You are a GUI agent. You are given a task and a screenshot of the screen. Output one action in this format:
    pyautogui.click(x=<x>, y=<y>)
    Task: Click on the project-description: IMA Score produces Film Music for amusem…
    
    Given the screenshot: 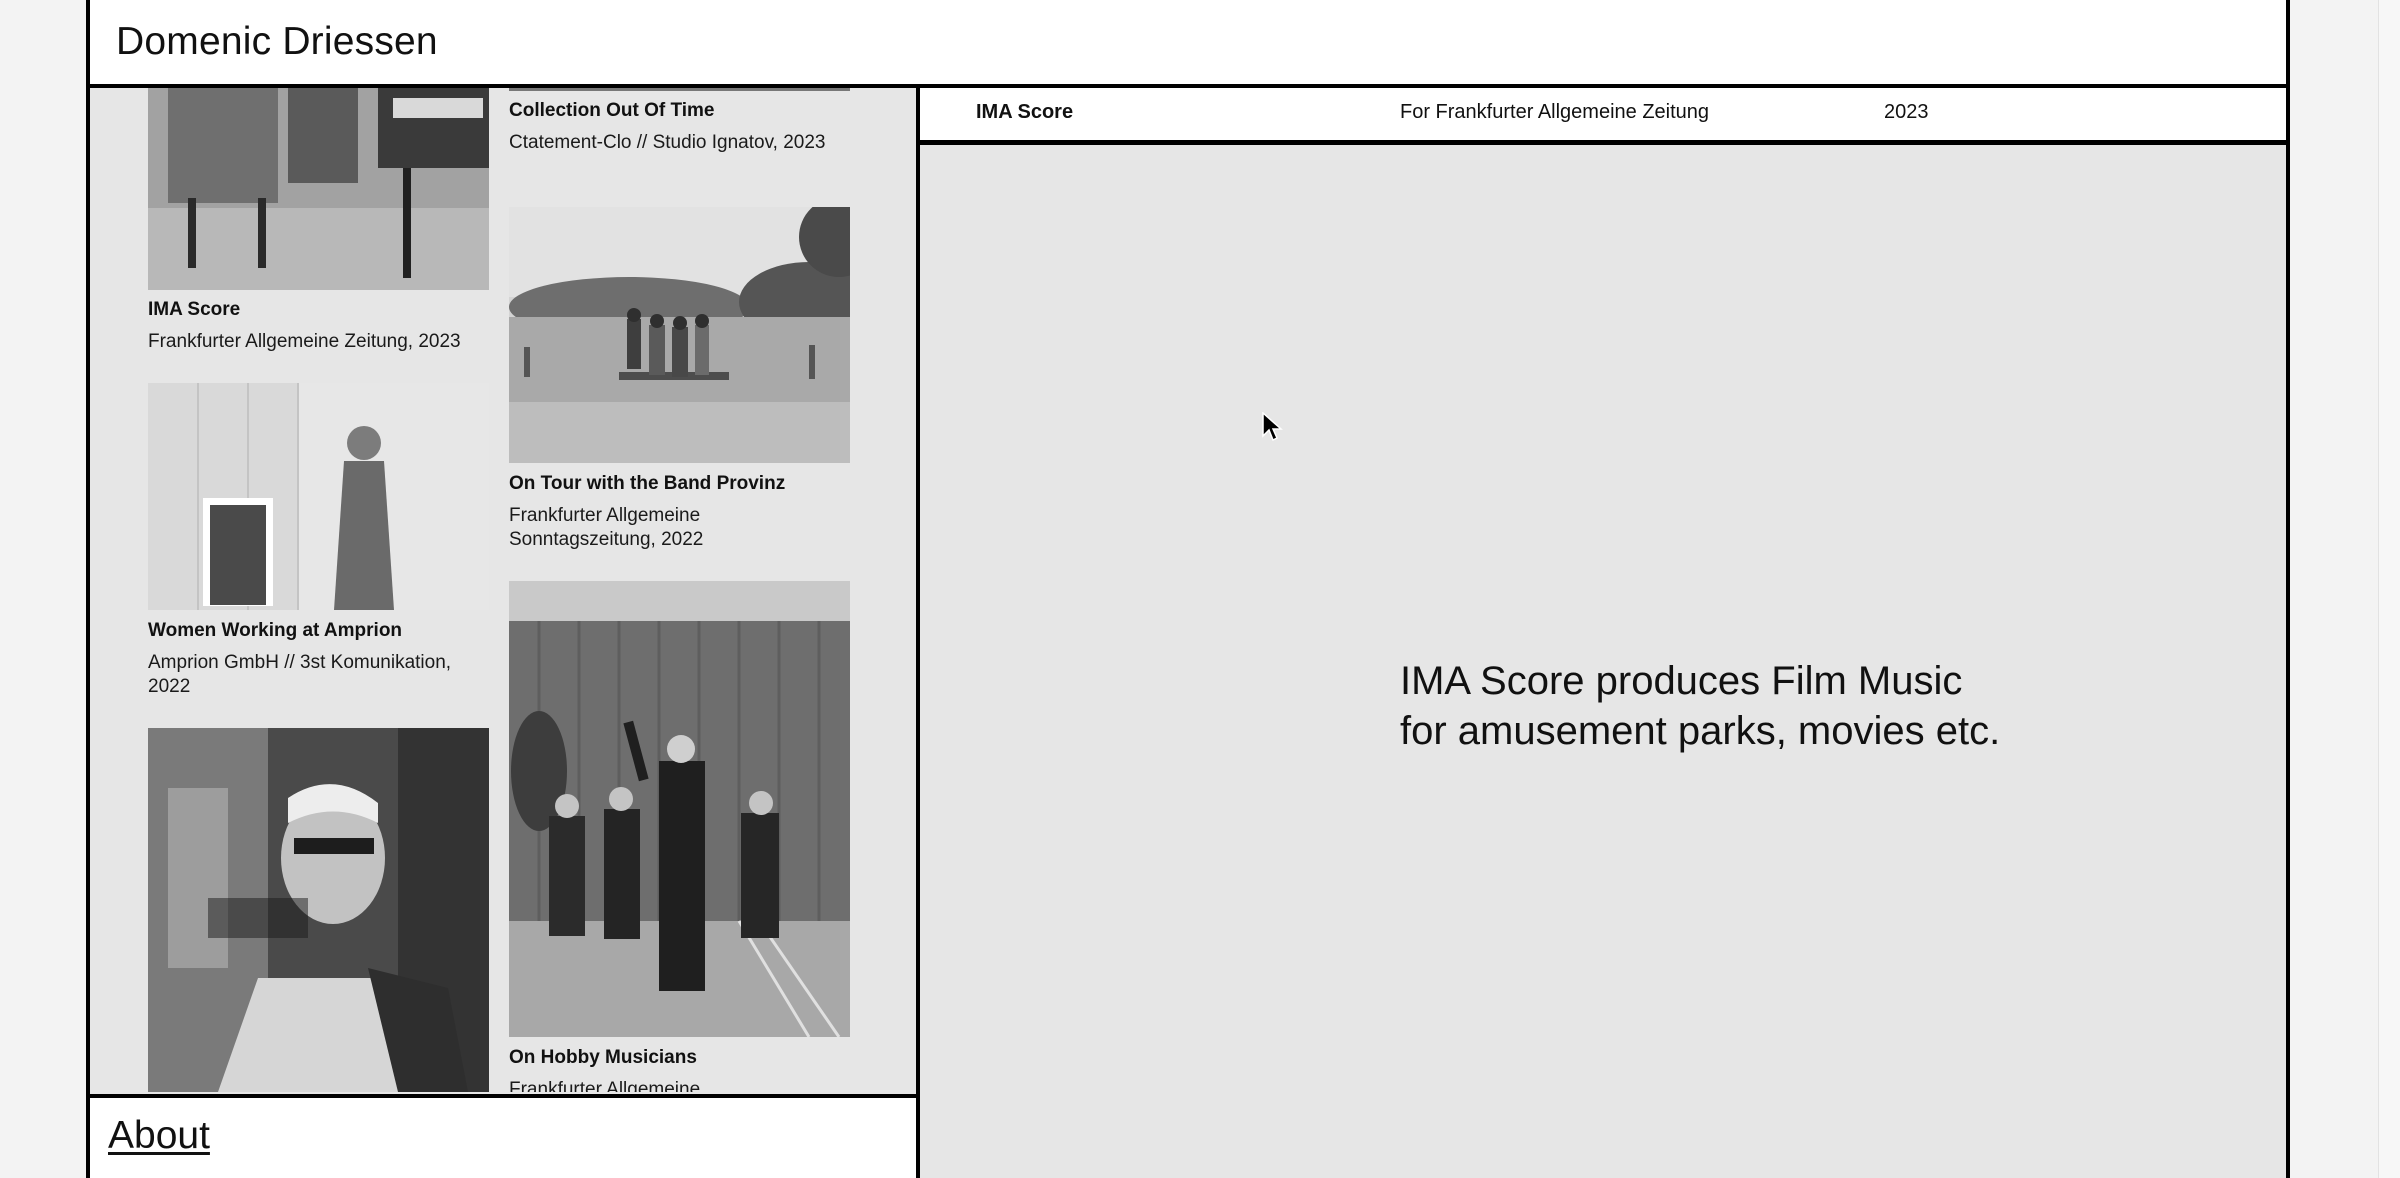 What is the action you would take?
    pyautogui.click(x=1700, y=706)
    